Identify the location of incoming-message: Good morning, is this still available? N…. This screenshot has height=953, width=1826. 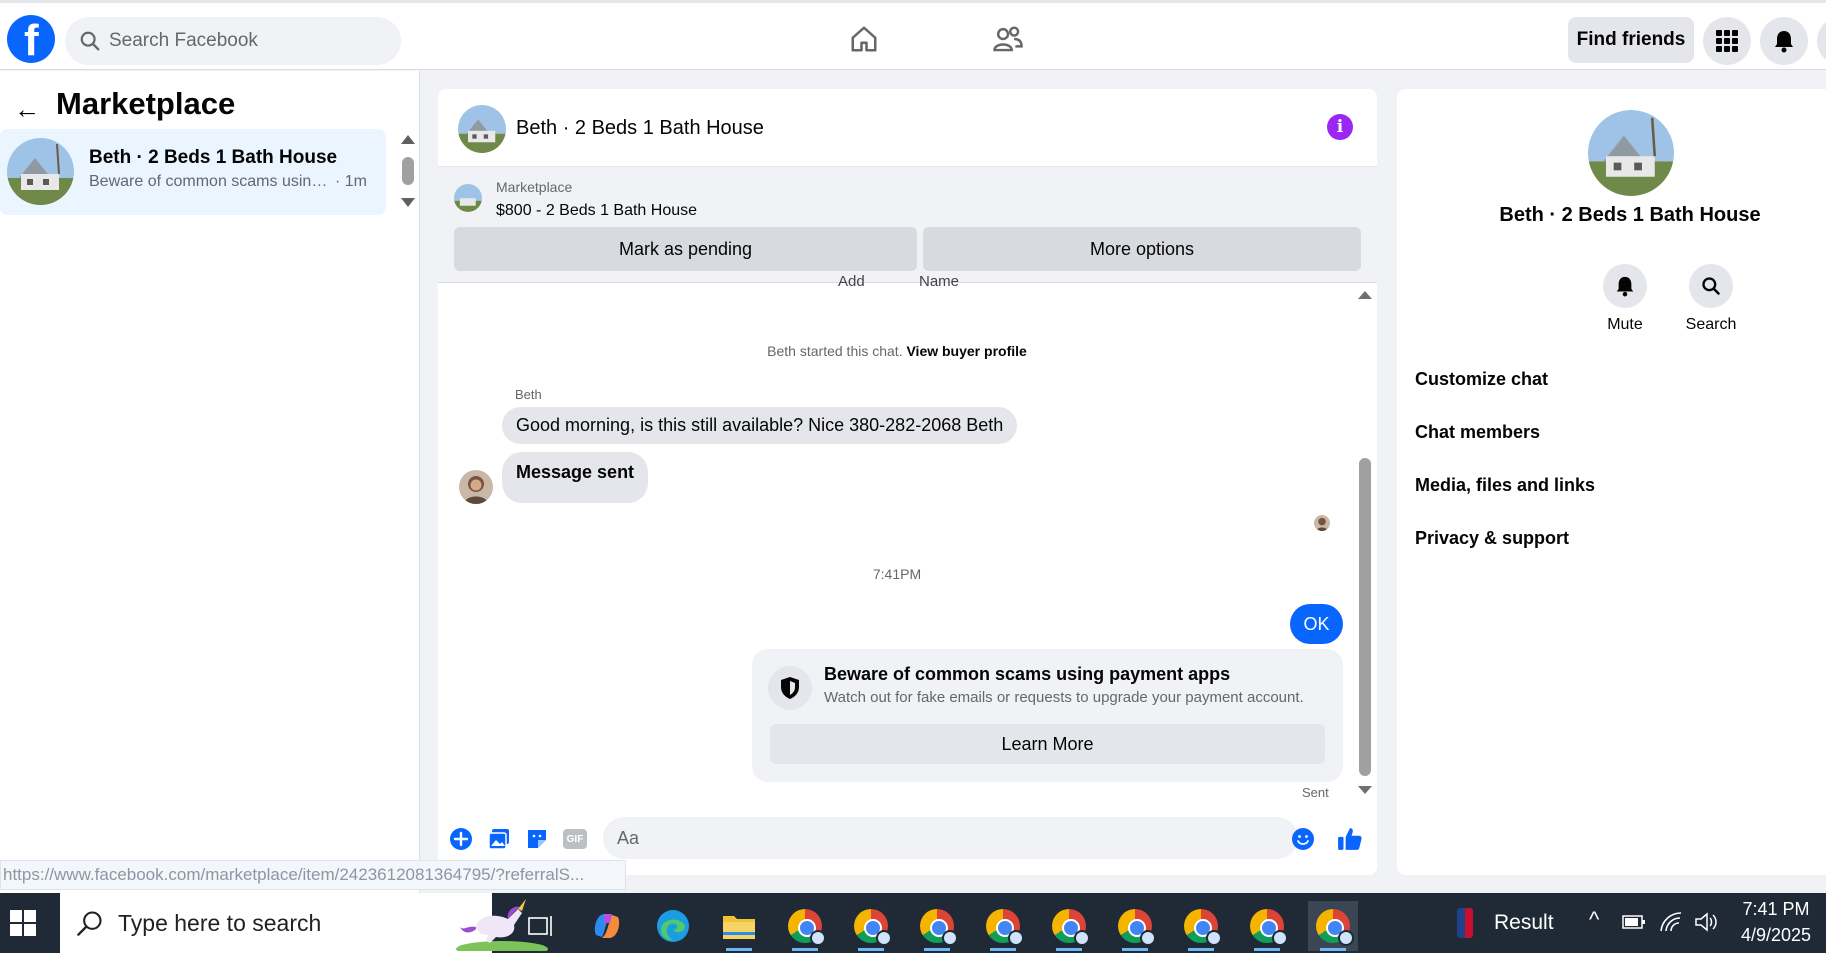
(760, 425).